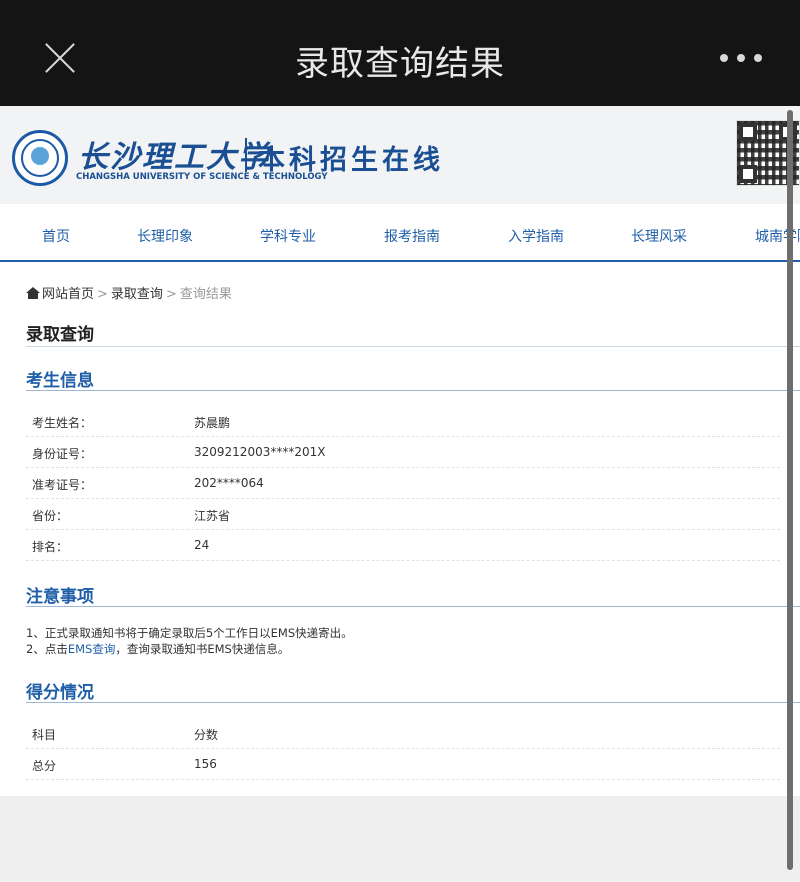  Describe the element at coordinates (202, 649) in the screenshot. I see `note-text: ，查询录取通知书EMS快递信息。` at that location.